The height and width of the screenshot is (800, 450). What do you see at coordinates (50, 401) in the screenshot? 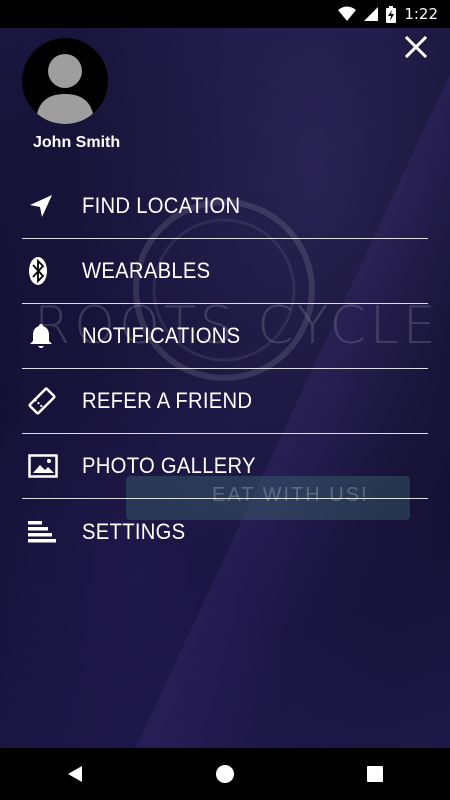
I see `ticket-icon` at bounding box center [50, 401].